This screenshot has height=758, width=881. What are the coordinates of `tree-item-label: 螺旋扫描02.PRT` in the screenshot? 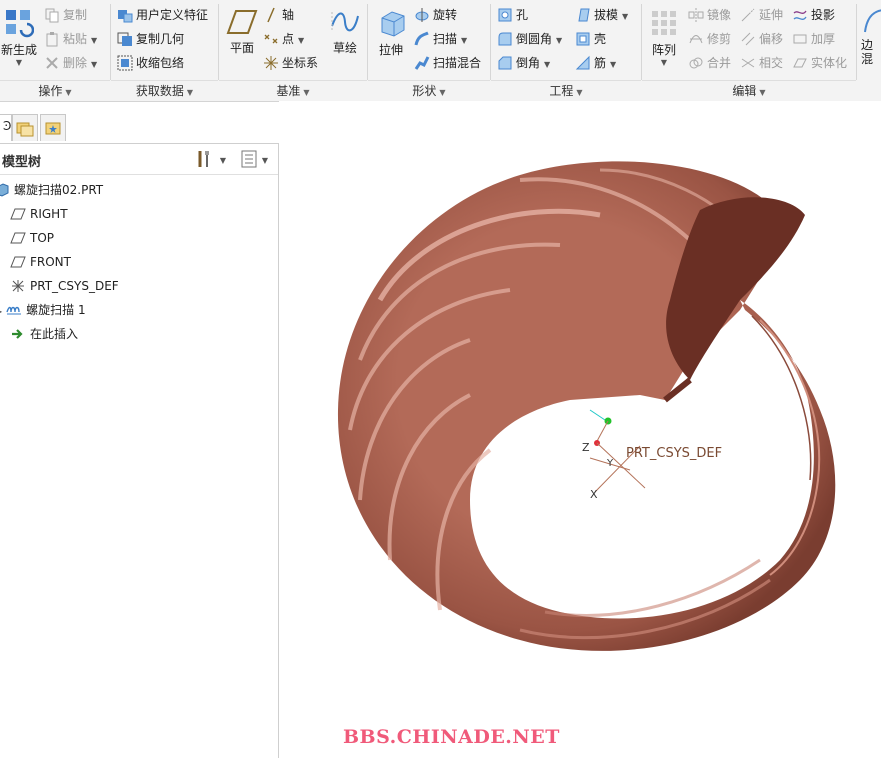 It's located at (59, 190).